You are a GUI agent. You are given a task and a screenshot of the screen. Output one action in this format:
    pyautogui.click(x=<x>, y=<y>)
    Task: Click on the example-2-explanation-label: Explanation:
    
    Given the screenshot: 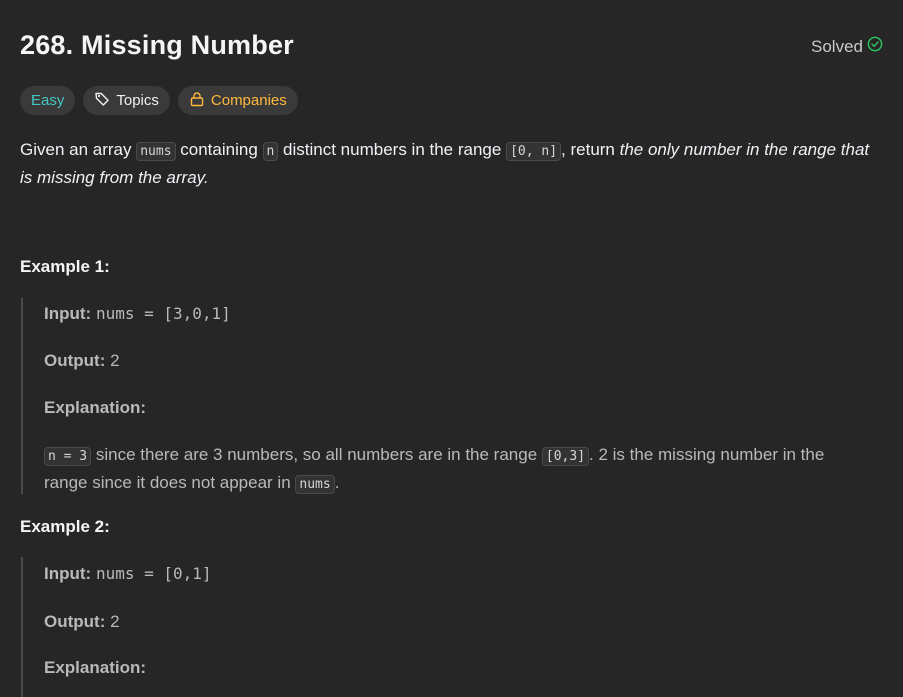 What is the action you would take?
    pyautogui.click(x=95, y=667)
    